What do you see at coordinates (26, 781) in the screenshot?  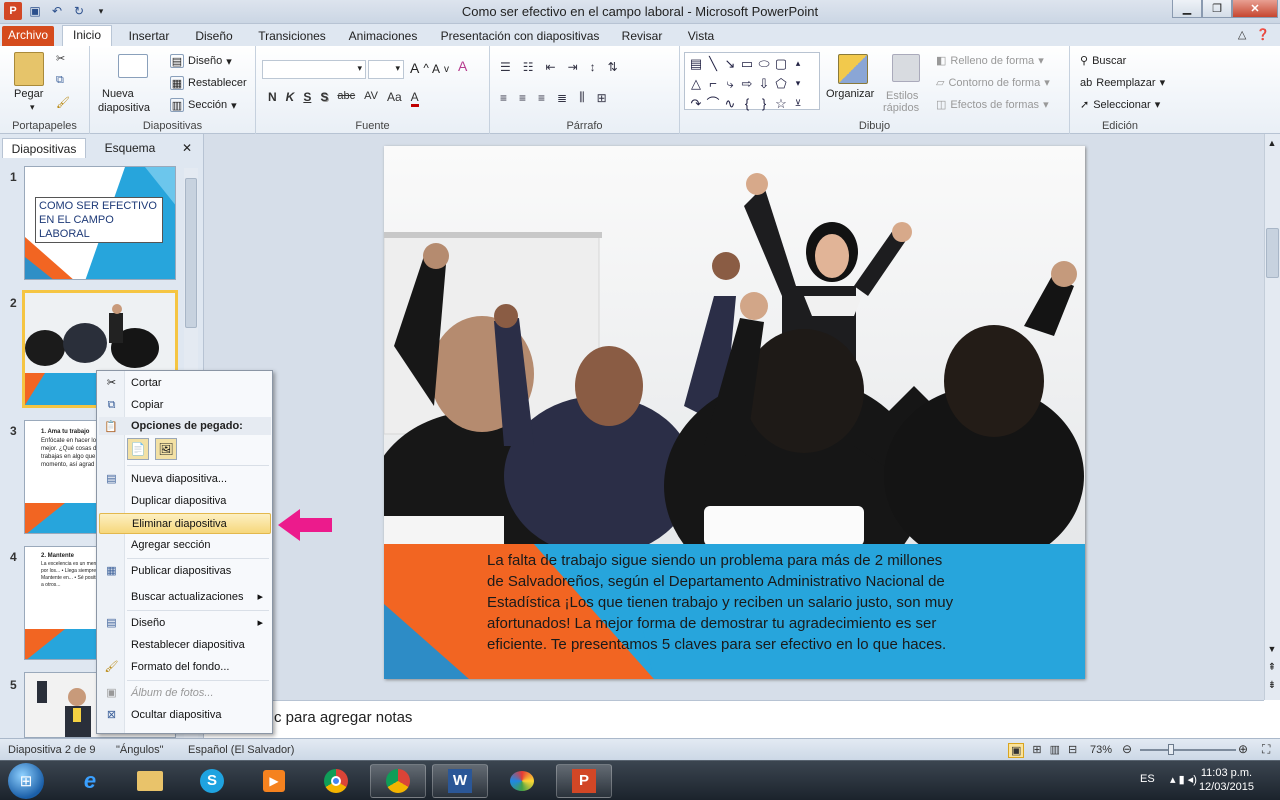 I see `start-button-icon: ⊞` at bounding box center [26, 781].